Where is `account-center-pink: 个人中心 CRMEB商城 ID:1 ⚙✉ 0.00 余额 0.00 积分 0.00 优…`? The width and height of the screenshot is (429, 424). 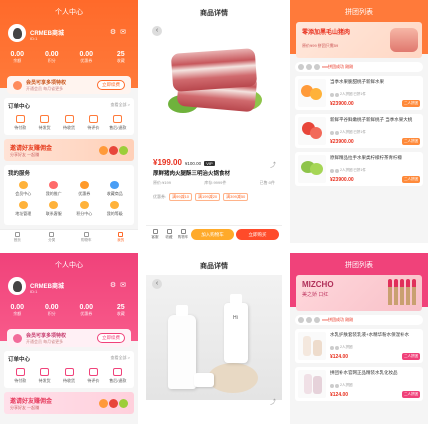 account-center-pink: 个人中心 CRMEB商城 ID:1 ⚙✉ 0.00 余额 0.00 积分 0.00 优… is located at coordinates (69, 338).